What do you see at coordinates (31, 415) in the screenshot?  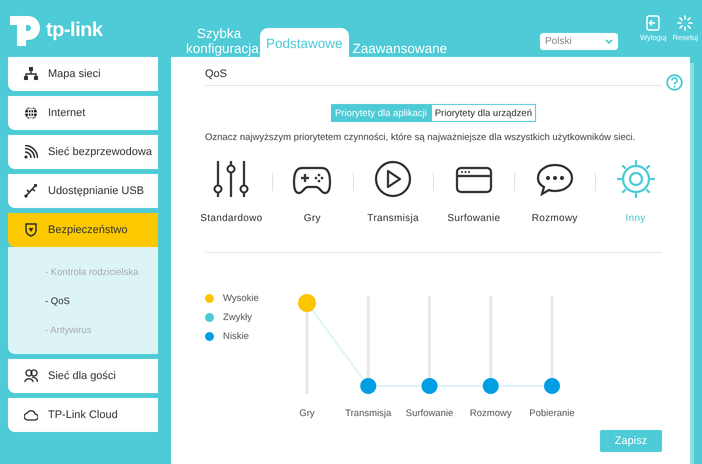 I see `cloud-icon` at bounding box center [31, 415].